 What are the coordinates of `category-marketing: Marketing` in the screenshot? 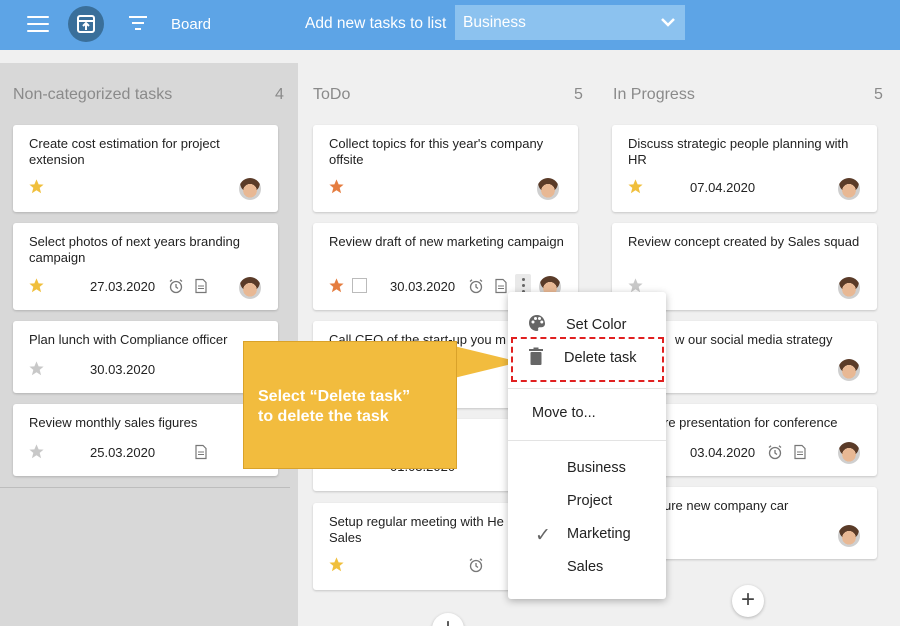 It's located at (599, 534).